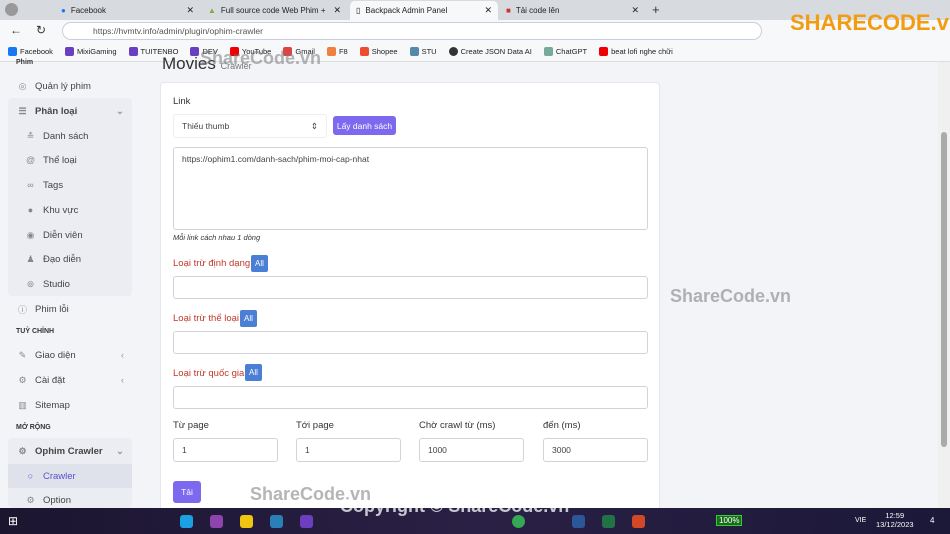  I want to click on bookmark: ChatGPT, so click(565, 51).